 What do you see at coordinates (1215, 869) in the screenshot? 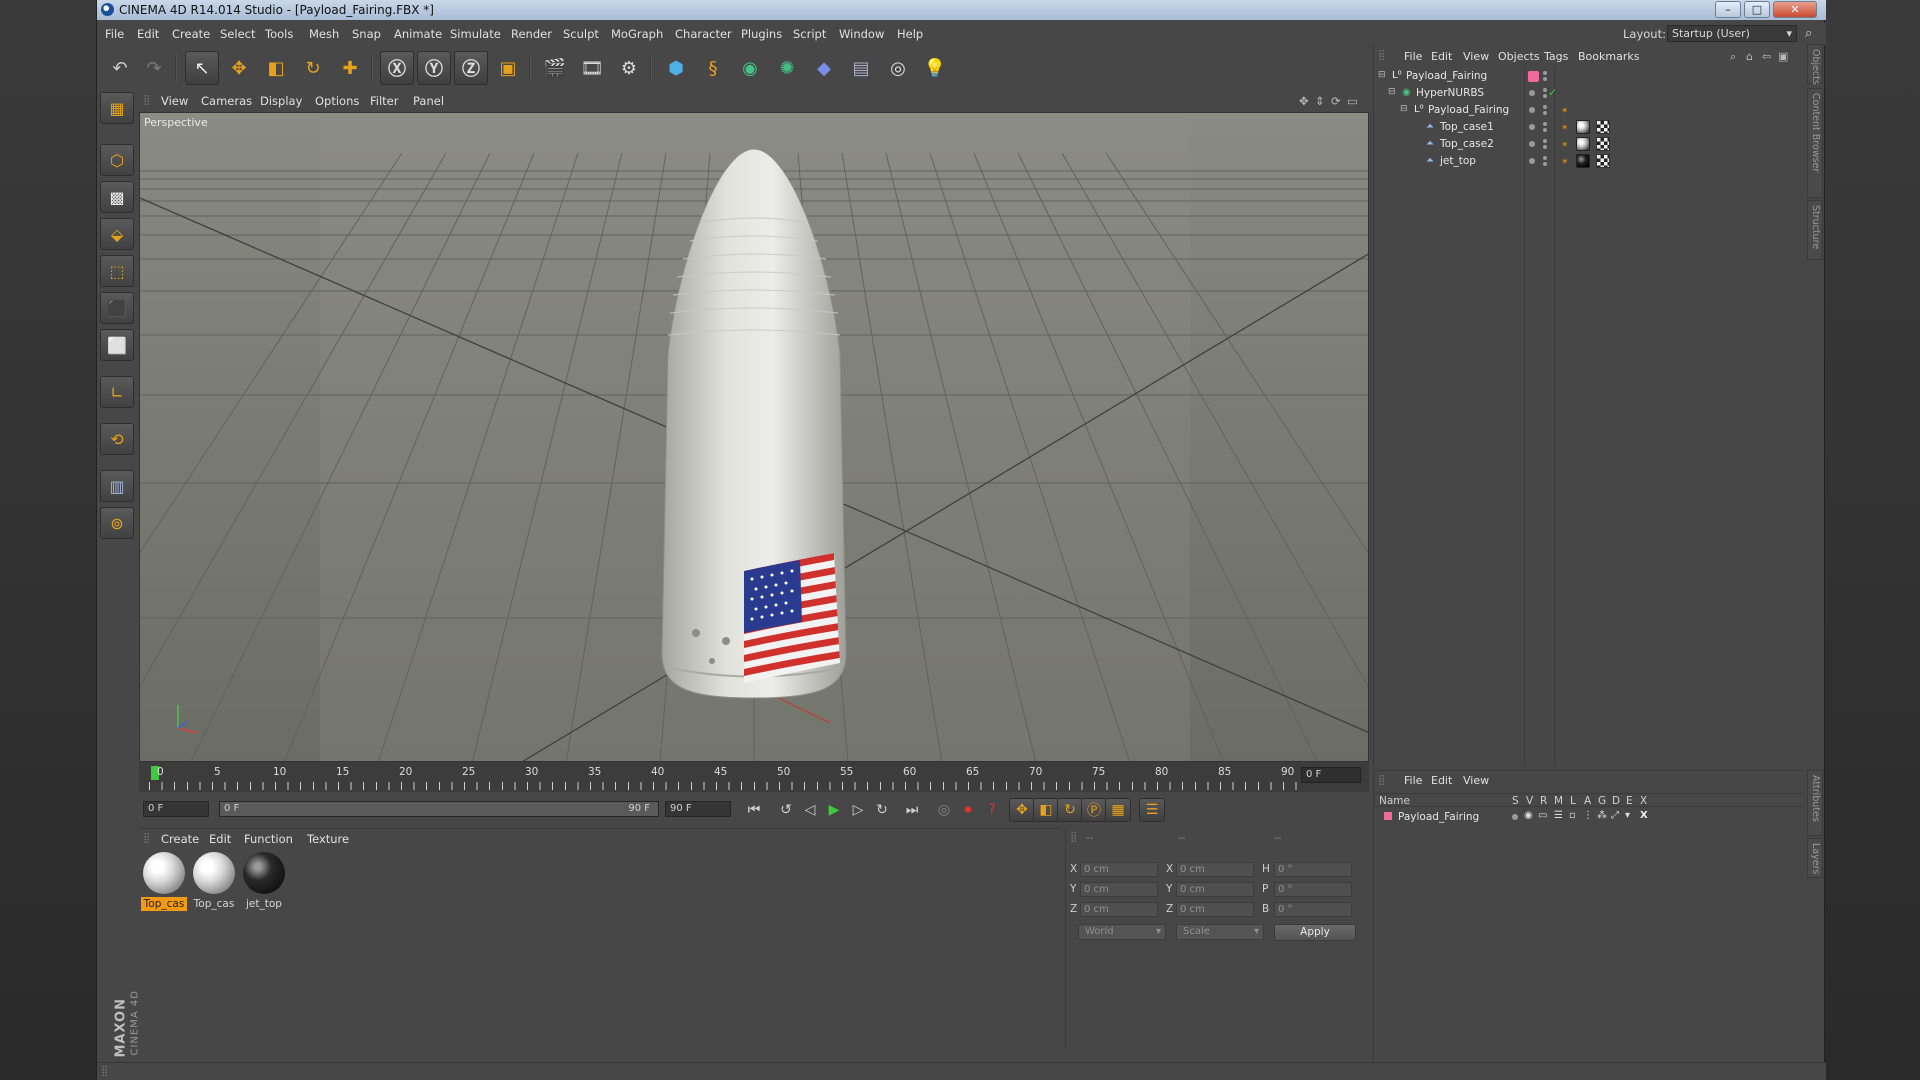
I see `size-x-field: 0 cm` at bounding box center [1215, 869].